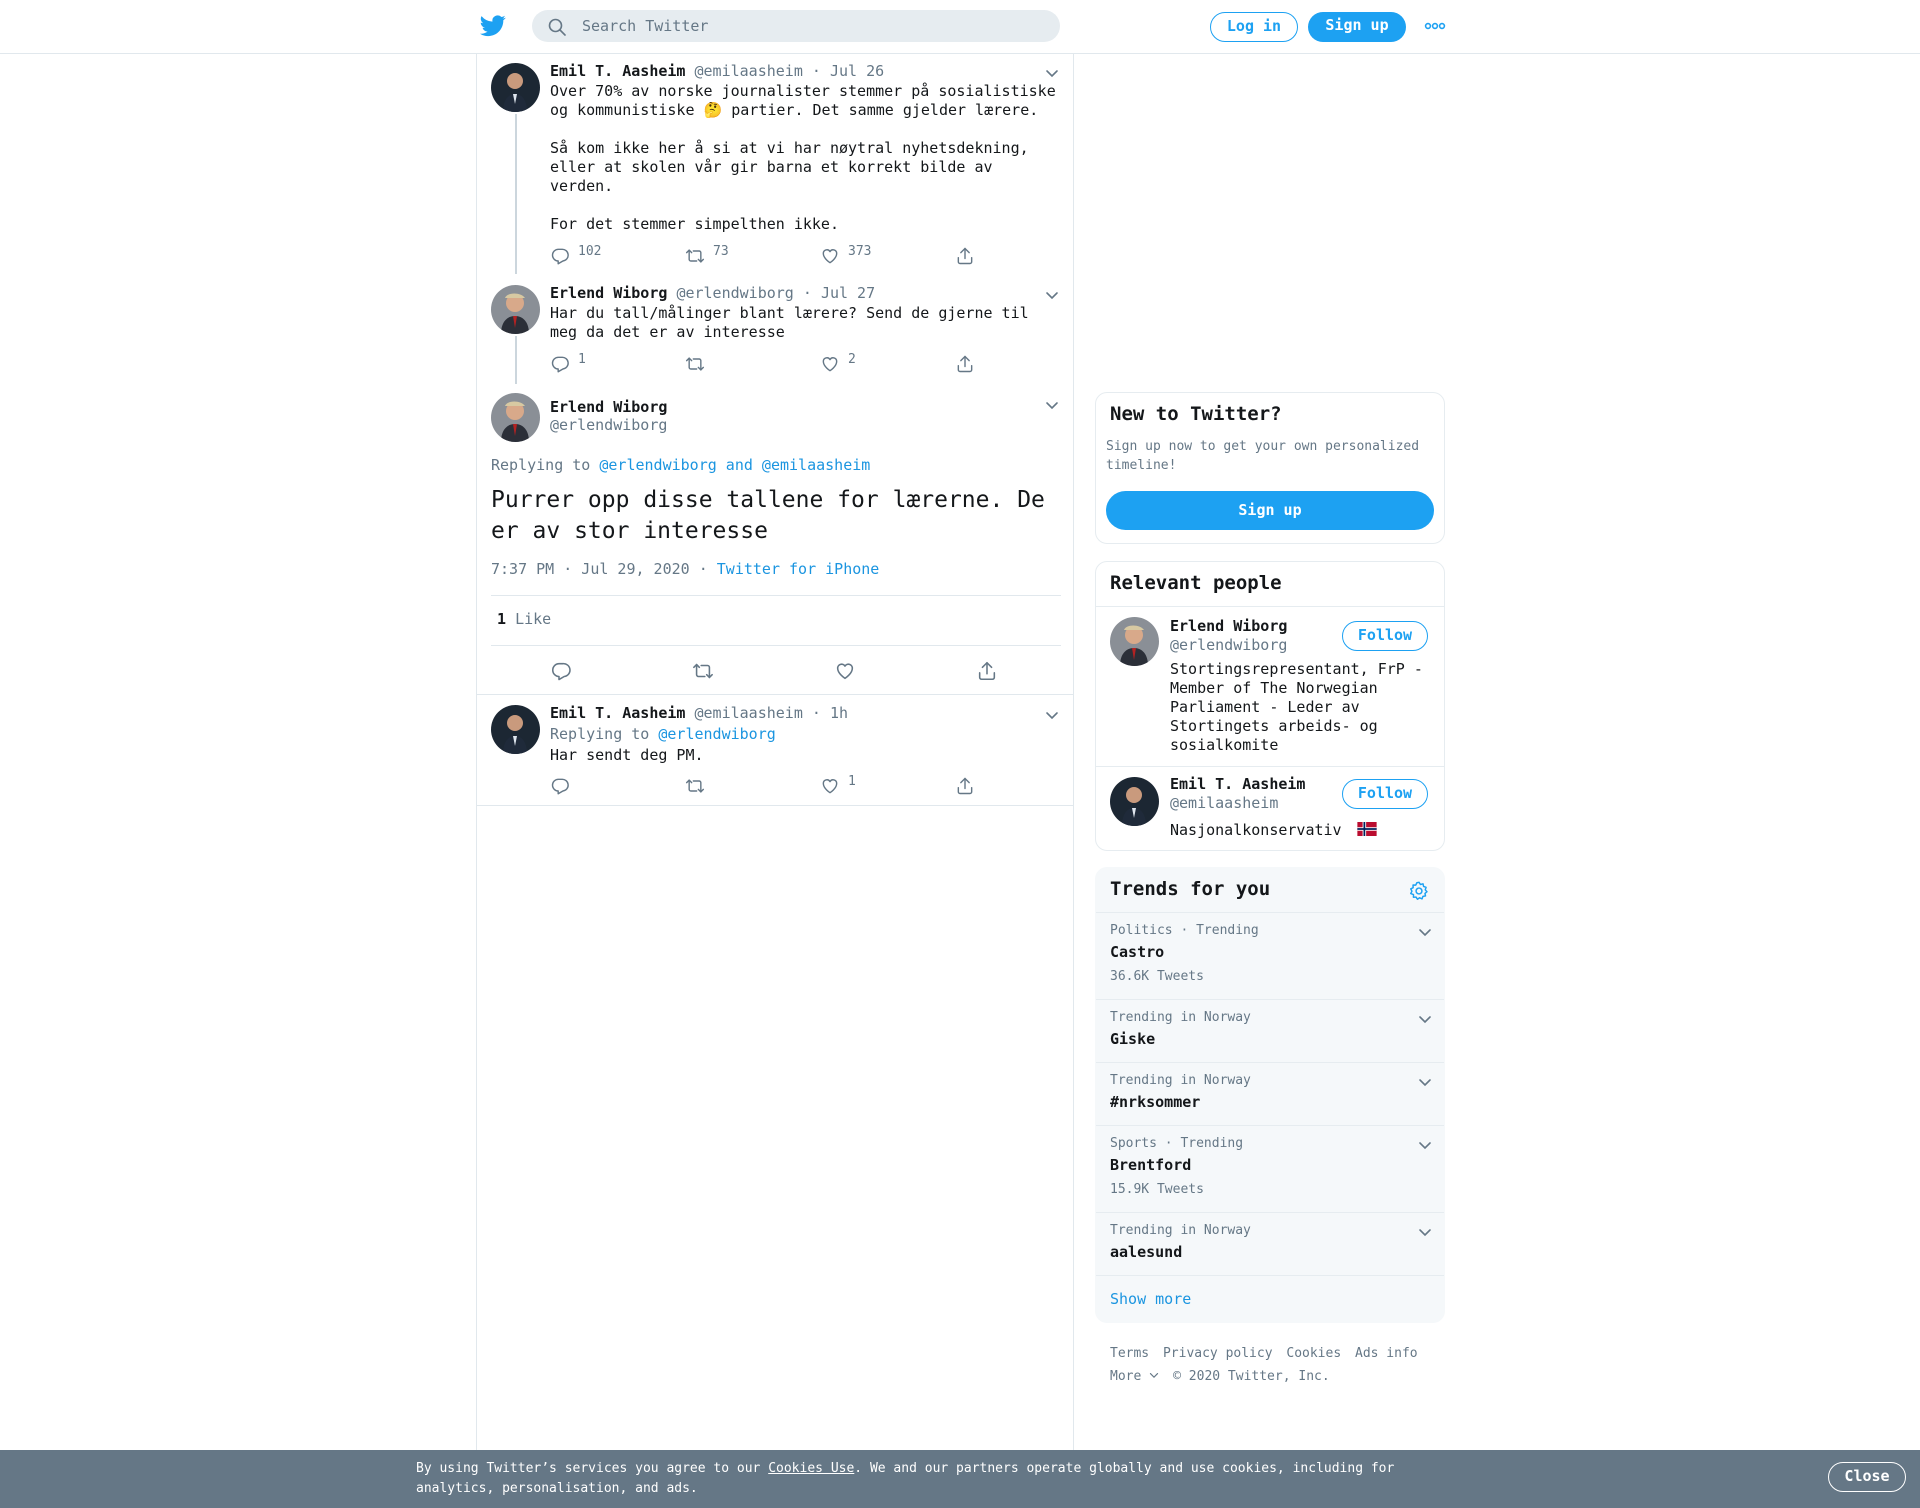 The height and width of the screenshot is (1508, 1920). I want to click on like-button: 1, so click(838, 786).